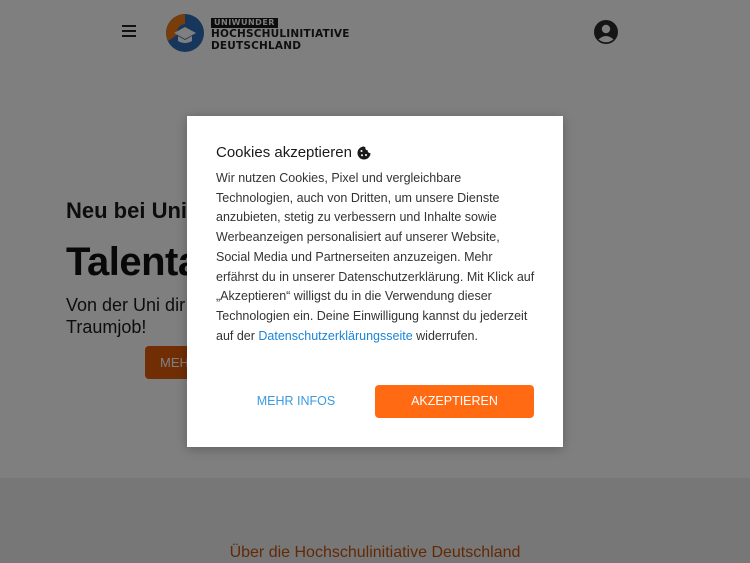 The image size is (750, 563). What do you see at coordinates (296, 401) in the screenshot?
I see `more-info-button: MEHR INFOS` at bounding box center [296, 401].